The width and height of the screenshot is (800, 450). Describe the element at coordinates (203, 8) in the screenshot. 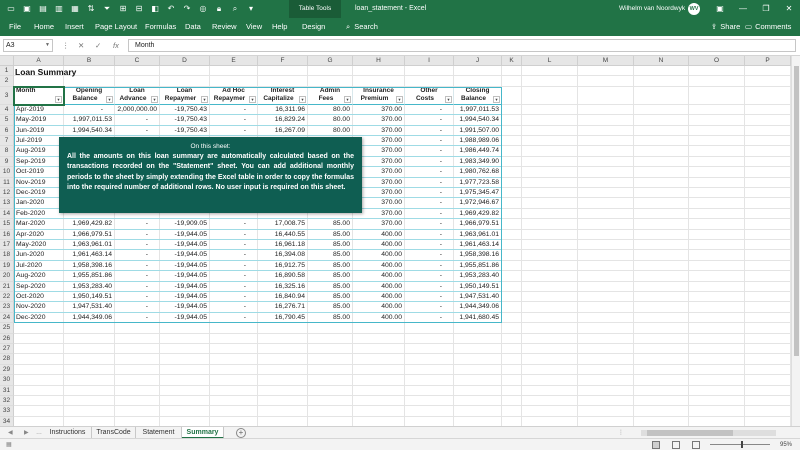

I see `camera-icon: ◎` at that location.